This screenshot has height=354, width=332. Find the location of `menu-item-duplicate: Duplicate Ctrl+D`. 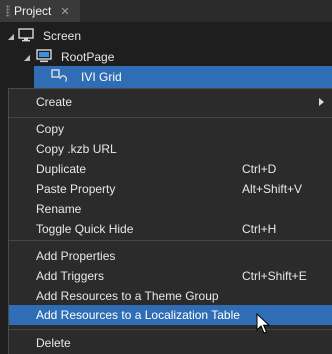

menu-item-duplicate: Duplicate Ctrl+D is located at coordinates (170, 169).